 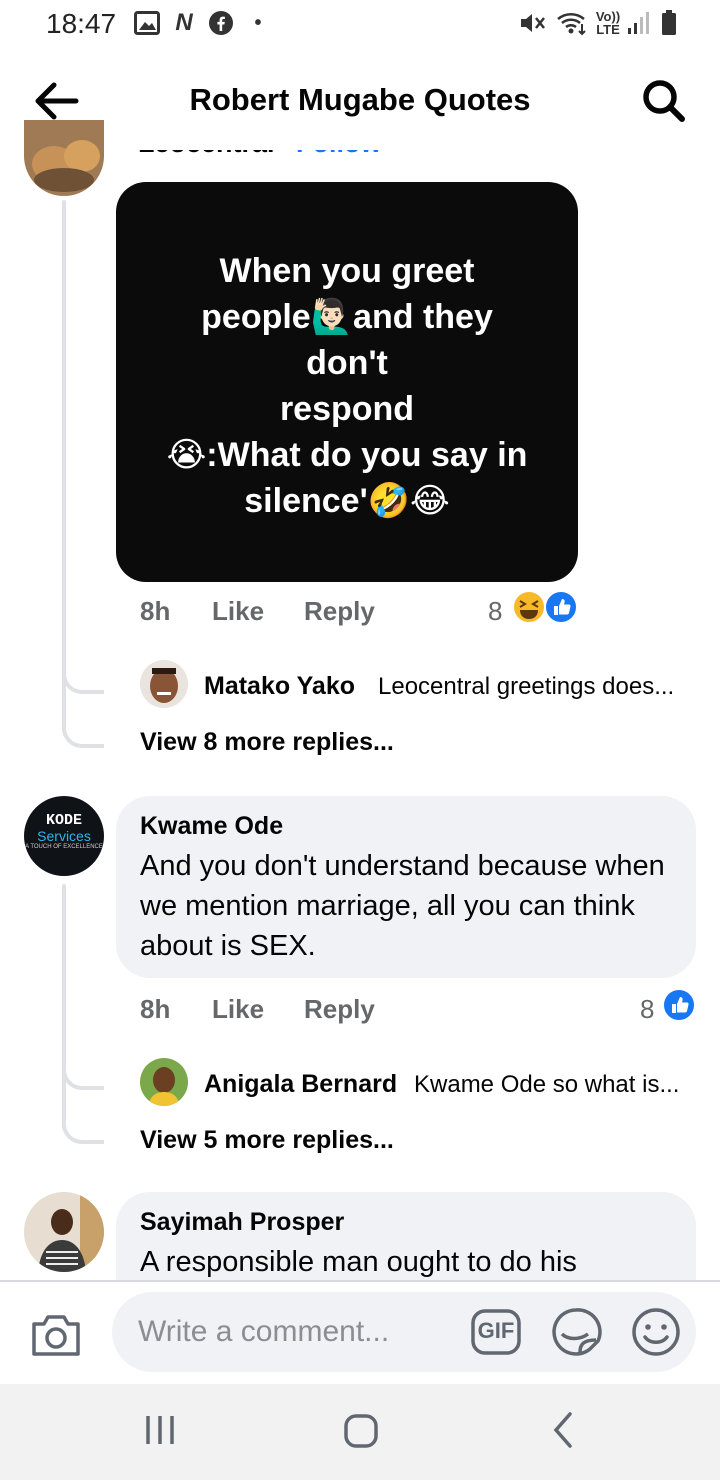 I want to click on search-icon, so click(x=664, y=101).